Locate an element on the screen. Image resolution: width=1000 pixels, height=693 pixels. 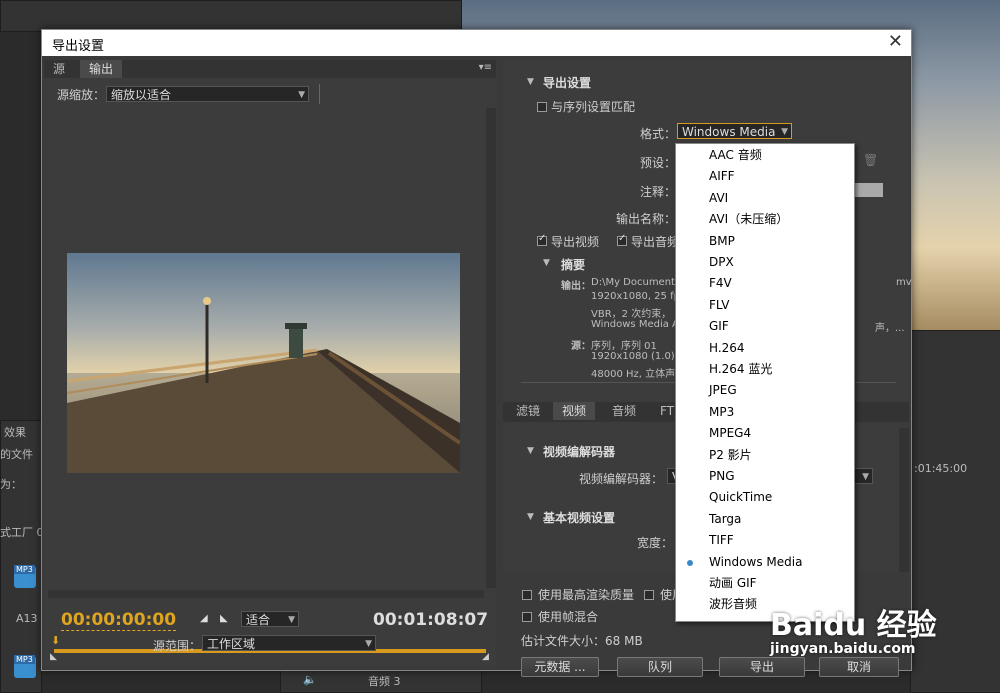
tab-source: 源 is located at coordinates (59, 69).